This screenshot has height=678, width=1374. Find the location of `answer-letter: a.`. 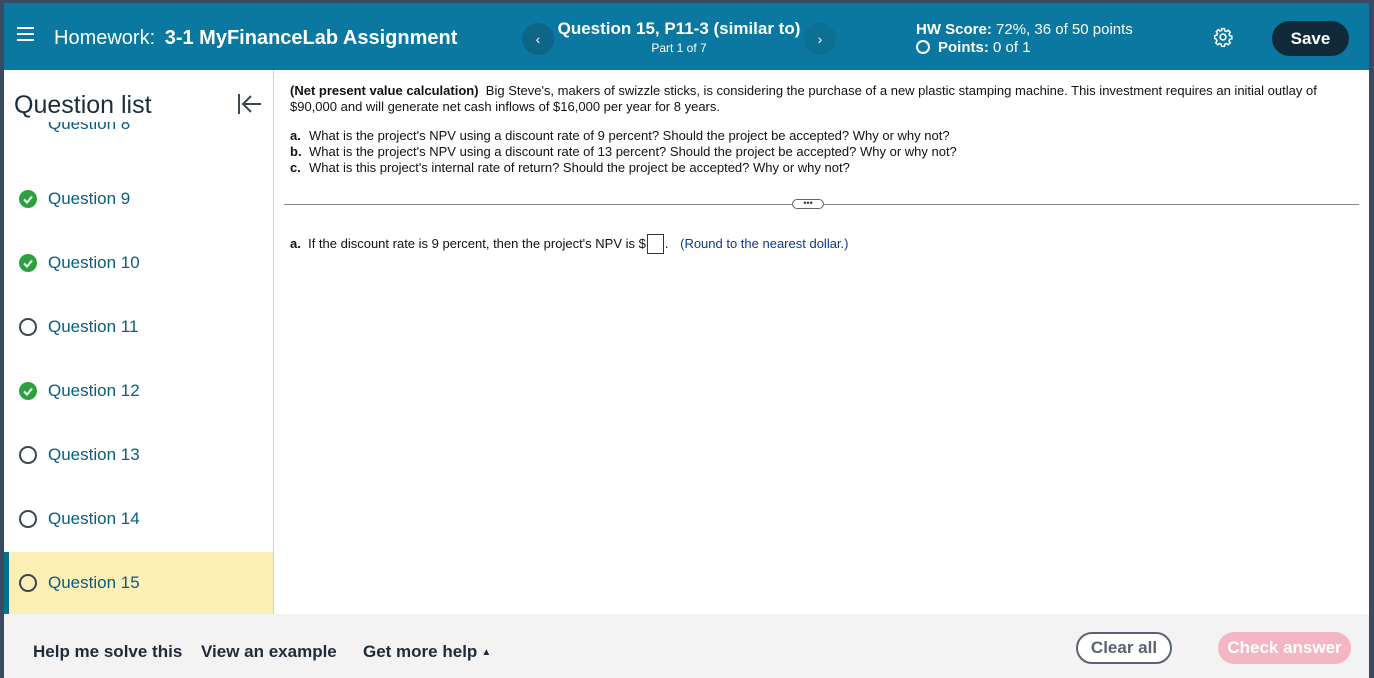

answer-letter: a. is located at coordinates (295, 243).